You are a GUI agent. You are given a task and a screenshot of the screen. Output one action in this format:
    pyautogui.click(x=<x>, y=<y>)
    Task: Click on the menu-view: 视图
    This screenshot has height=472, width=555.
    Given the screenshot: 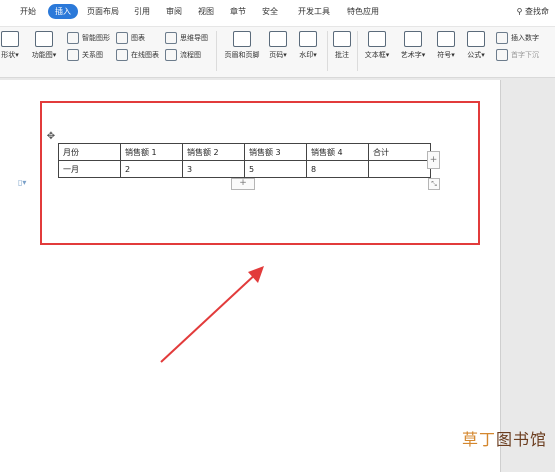 What is the action you would take?
    pyautogui.click(x=206, y=11)
    